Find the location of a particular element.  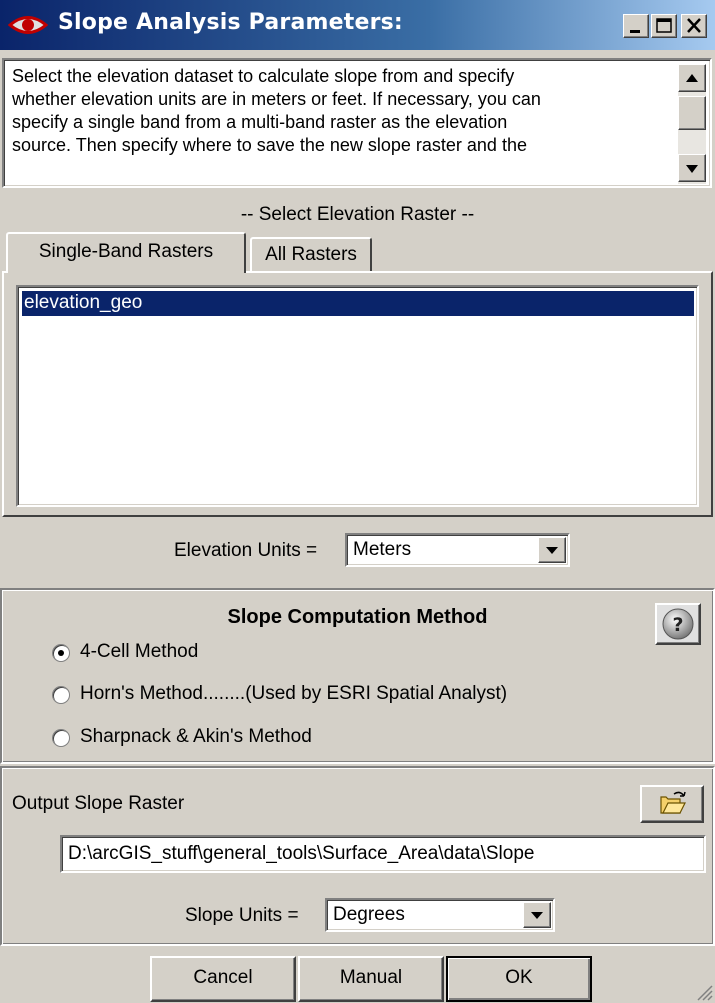

tab-single-band-rasters: Single-Band Rasters is located at coordinates (126, 252).